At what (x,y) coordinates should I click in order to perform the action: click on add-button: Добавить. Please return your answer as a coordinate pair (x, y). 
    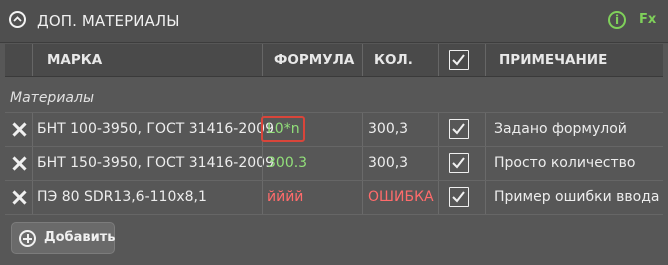
    Looking at the image, I should click on (63, 238).